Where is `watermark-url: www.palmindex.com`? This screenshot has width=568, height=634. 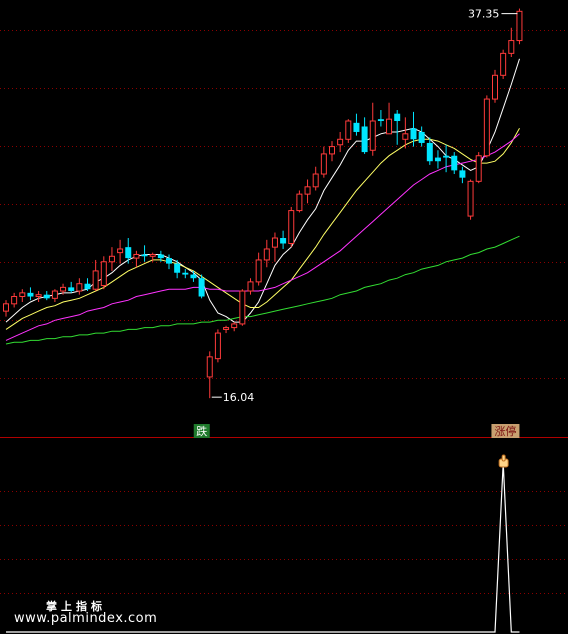
watermark-url: www.palmindex.com is located at coordinates (86, 618).